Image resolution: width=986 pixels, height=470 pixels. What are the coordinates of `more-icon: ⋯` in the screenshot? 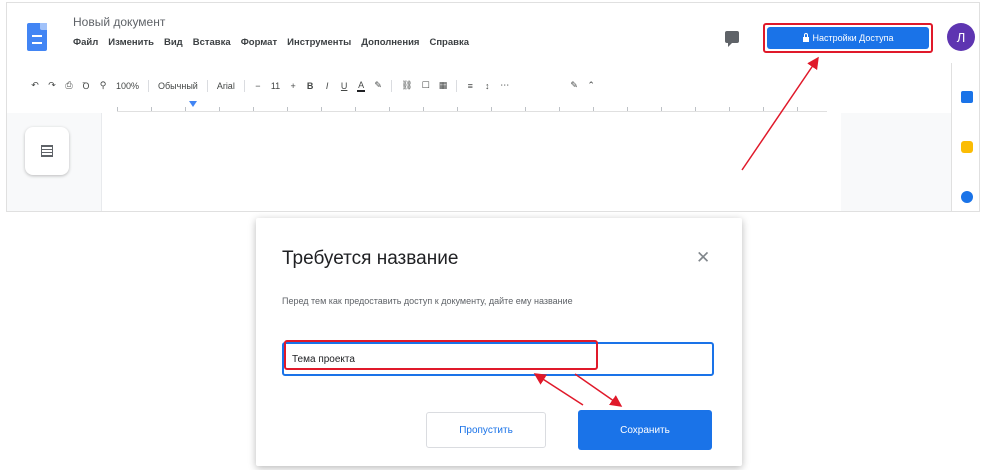 It's located at (504, 85).